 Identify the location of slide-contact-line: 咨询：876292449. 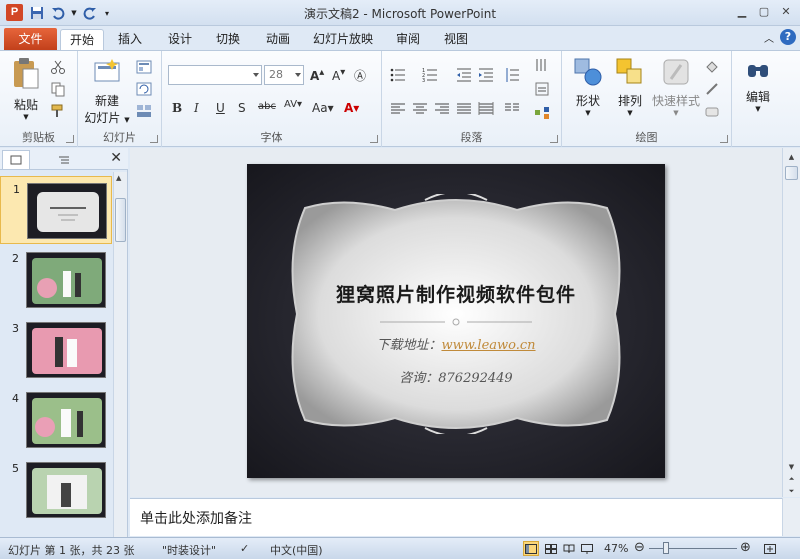
(456, 376).